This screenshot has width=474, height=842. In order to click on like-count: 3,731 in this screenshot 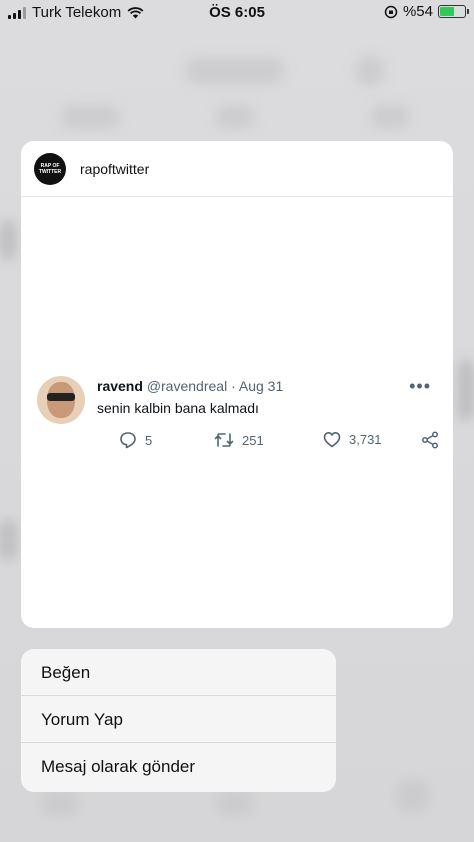, I will do `click(365, 439)`.